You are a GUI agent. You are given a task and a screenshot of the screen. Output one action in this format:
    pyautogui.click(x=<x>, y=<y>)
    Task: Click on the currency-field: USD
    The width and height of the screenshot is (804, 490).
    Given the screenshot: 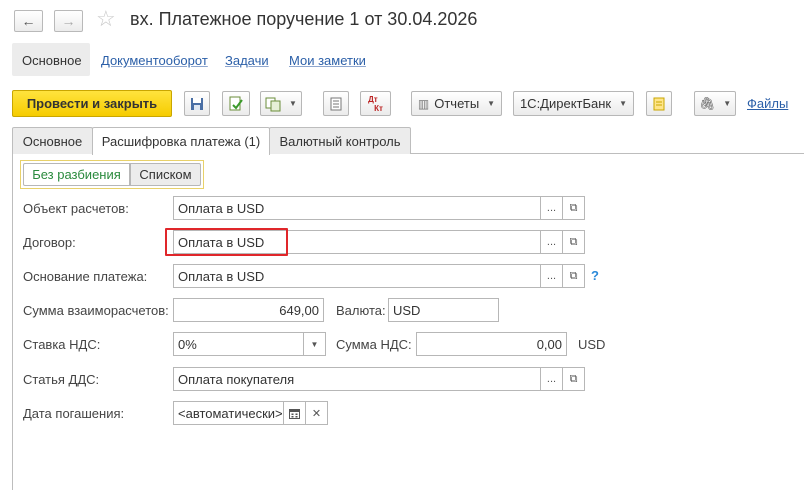 What is the action you would take?
    pyautogui.click(x=443, y=310)
    